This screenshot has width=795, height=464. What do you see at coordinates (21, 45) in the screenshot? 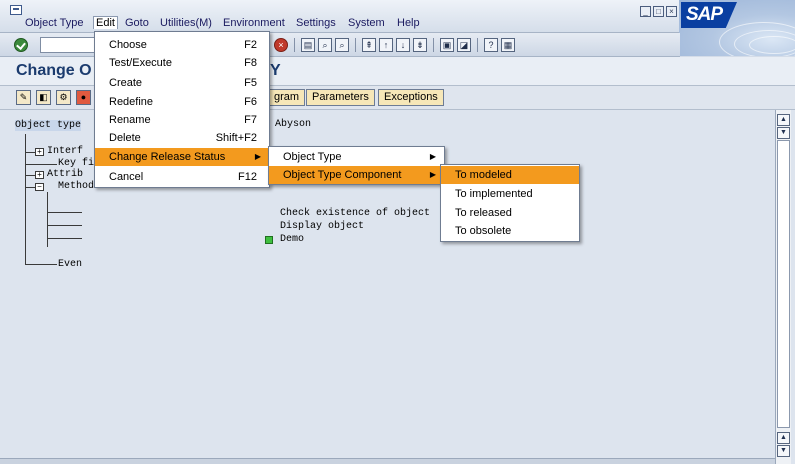
I see `enter-icon` at bounding box center [21, 45].